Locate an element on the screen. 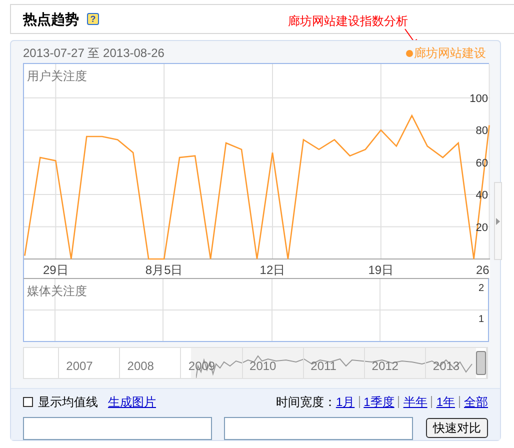 This screenshot has height=448, width=514. generate-image-link: 生成图片 is located at coordinates (132, 402).